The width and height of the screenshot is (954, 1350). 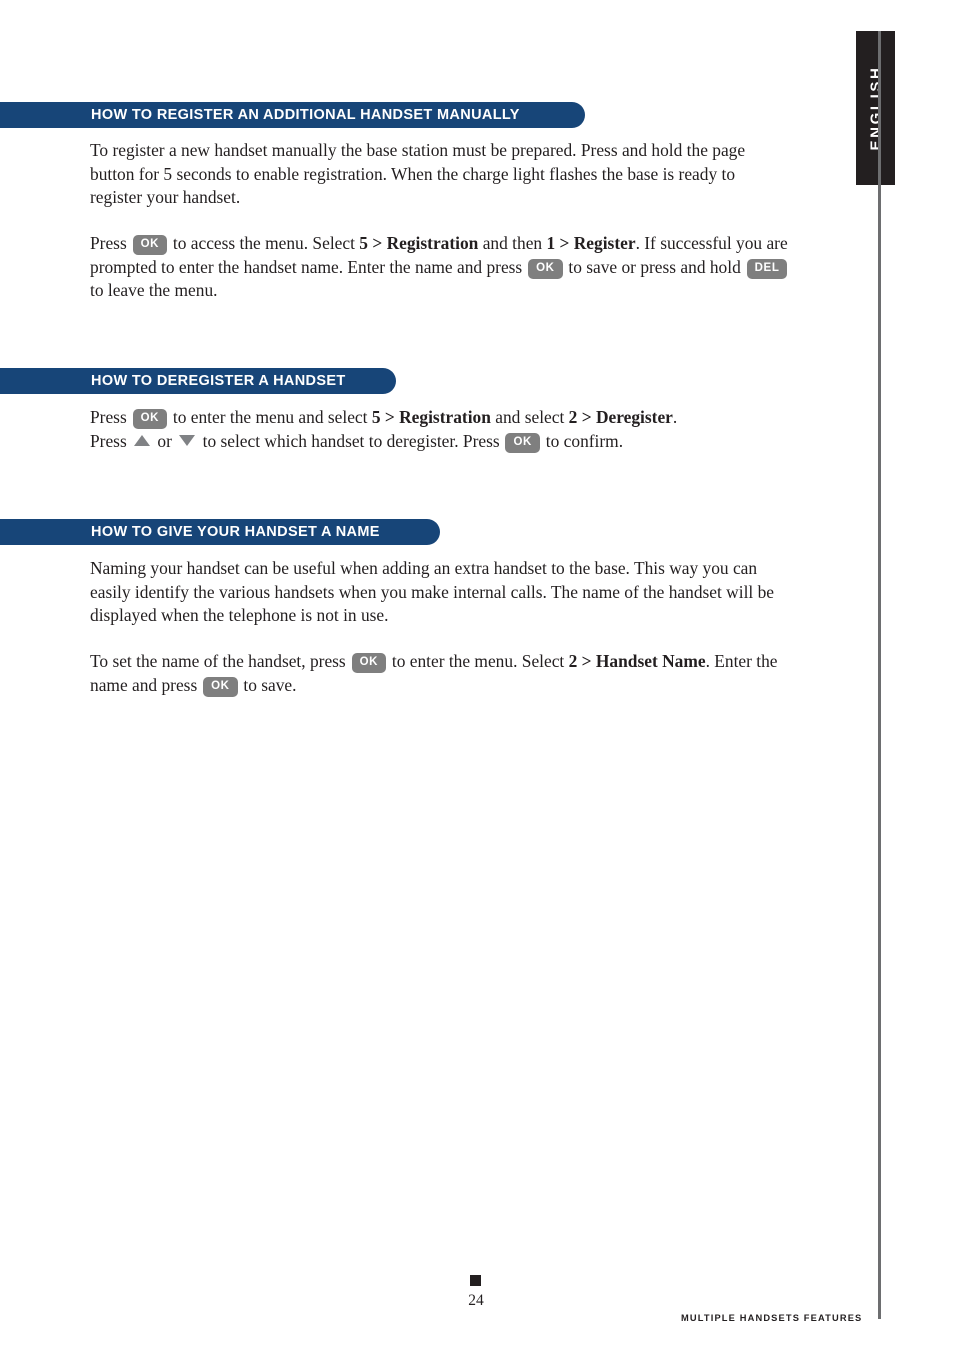 I want to click on section-heading-name-handset: HOW TO GIVE YOUR HANDSET A NAME, so click(x=220, y=532).